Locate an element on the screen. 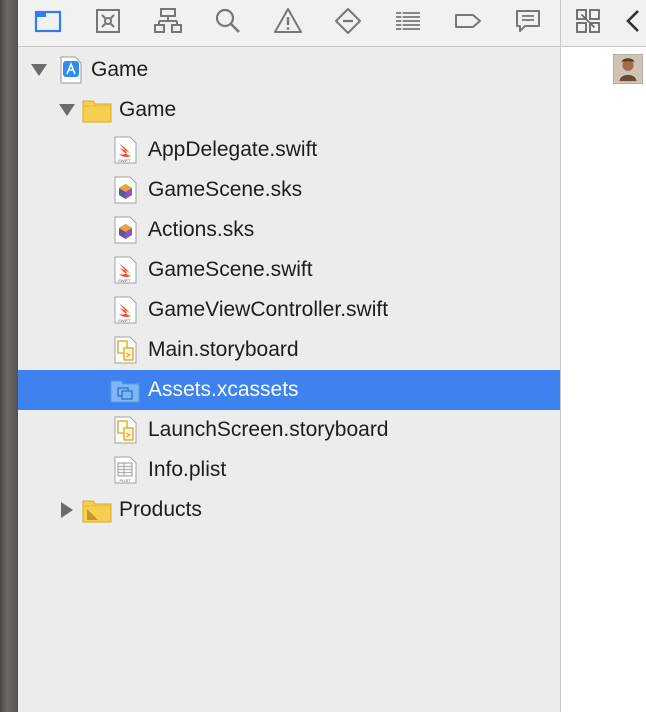  project-navigator-icon is located at coordinates (48, 21).